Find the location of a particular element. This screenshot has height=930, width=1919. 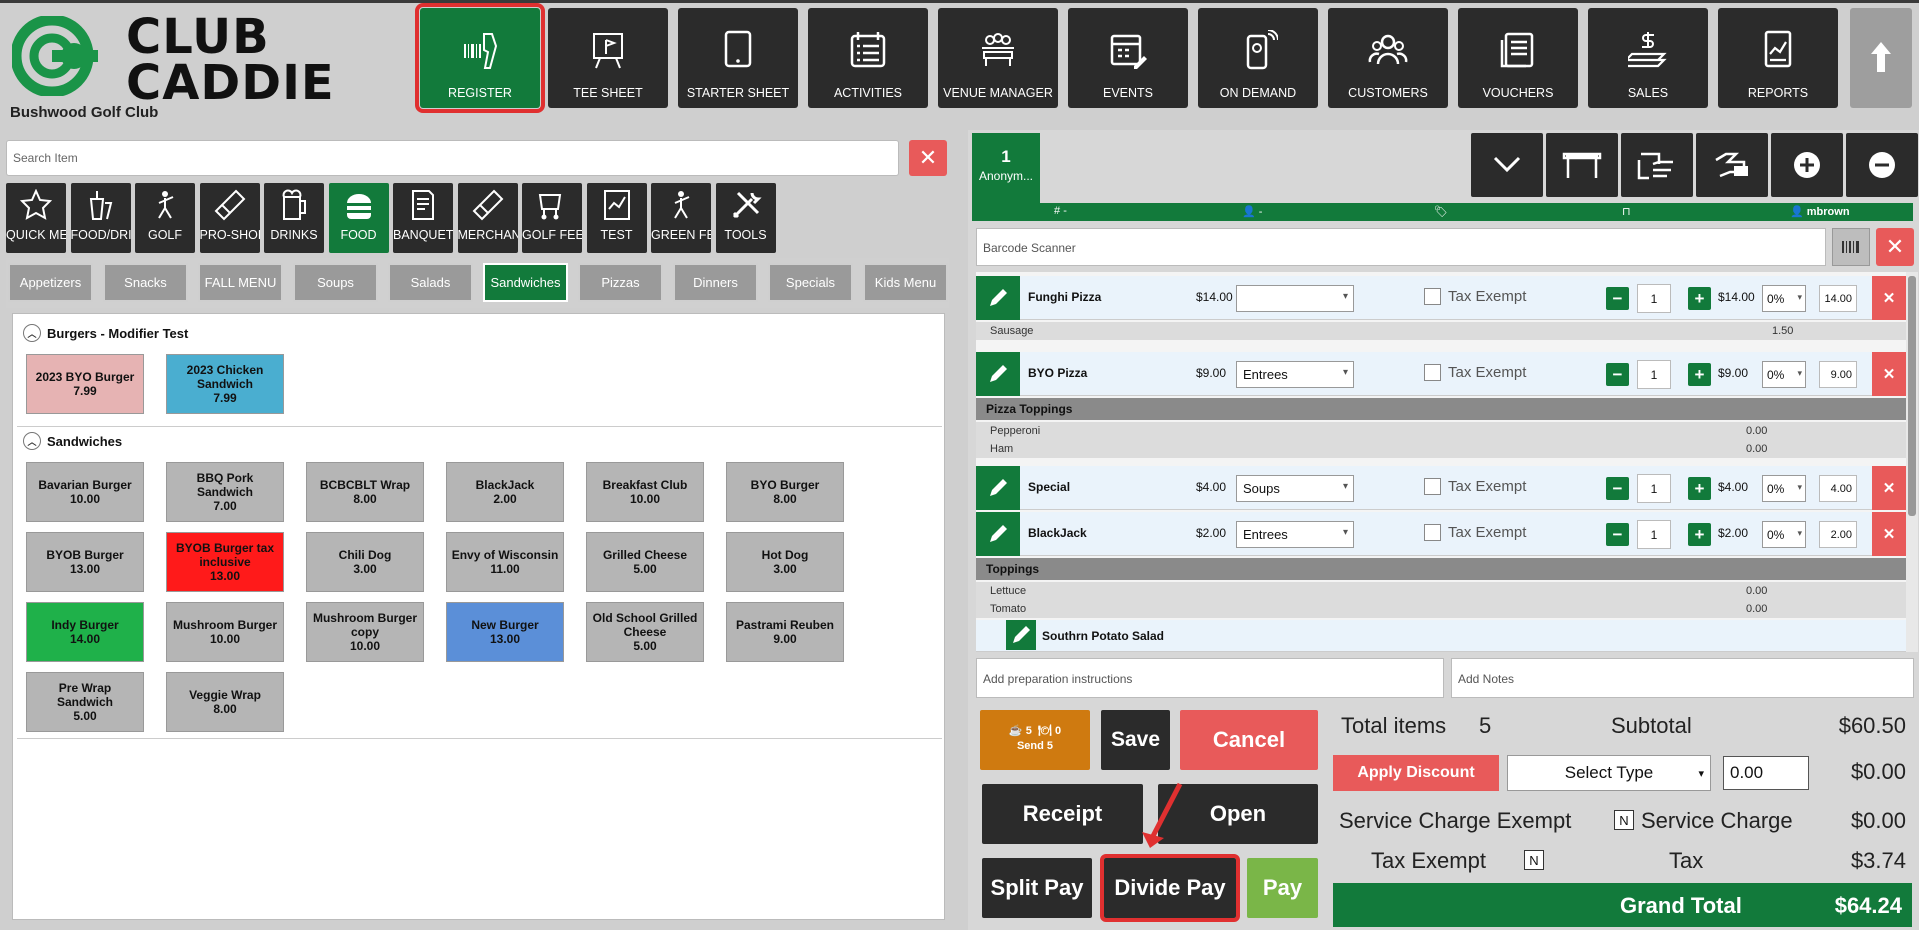

menu-item: Bavarian Burger 10.00 is located at coordinates (85, 492).